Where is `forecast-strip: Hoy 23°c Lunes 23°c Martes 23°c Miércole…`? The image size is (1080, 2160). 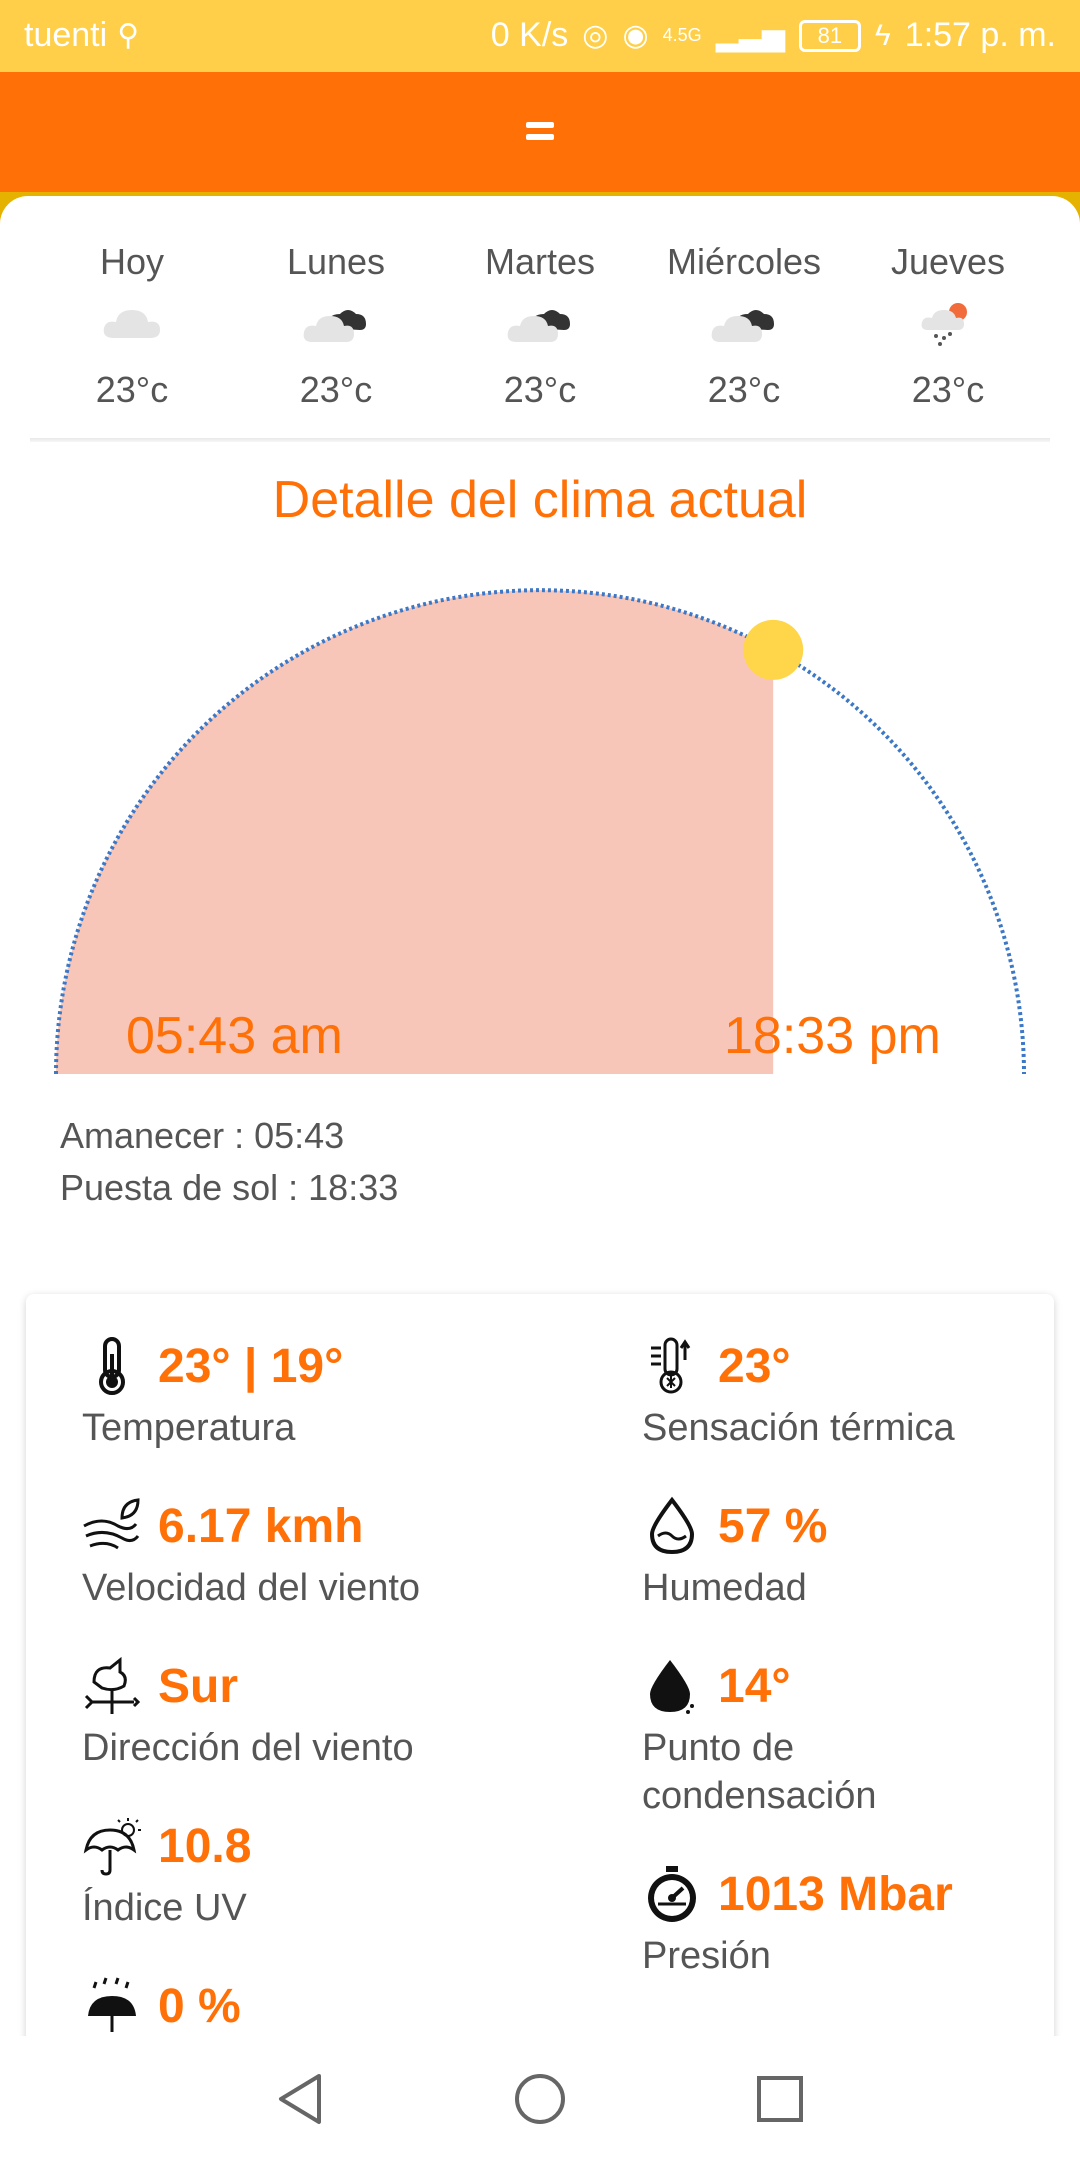 forecast-strip: Hoy 23°c Lunes 23°c Martes 23°c Miércole… is located at coordinates (540, 339).